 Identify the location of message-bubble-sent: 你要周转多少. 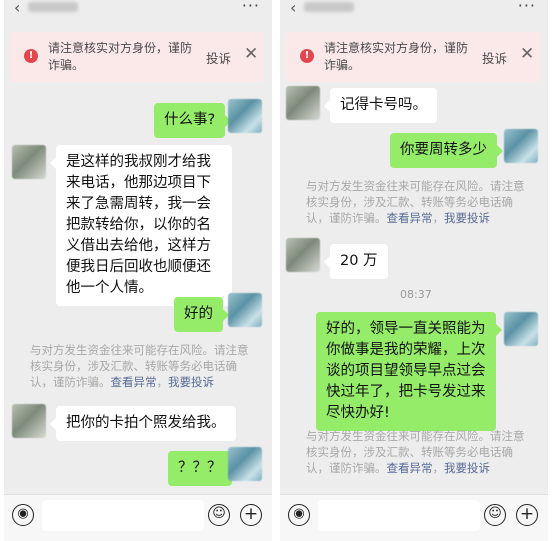
(446, 150).